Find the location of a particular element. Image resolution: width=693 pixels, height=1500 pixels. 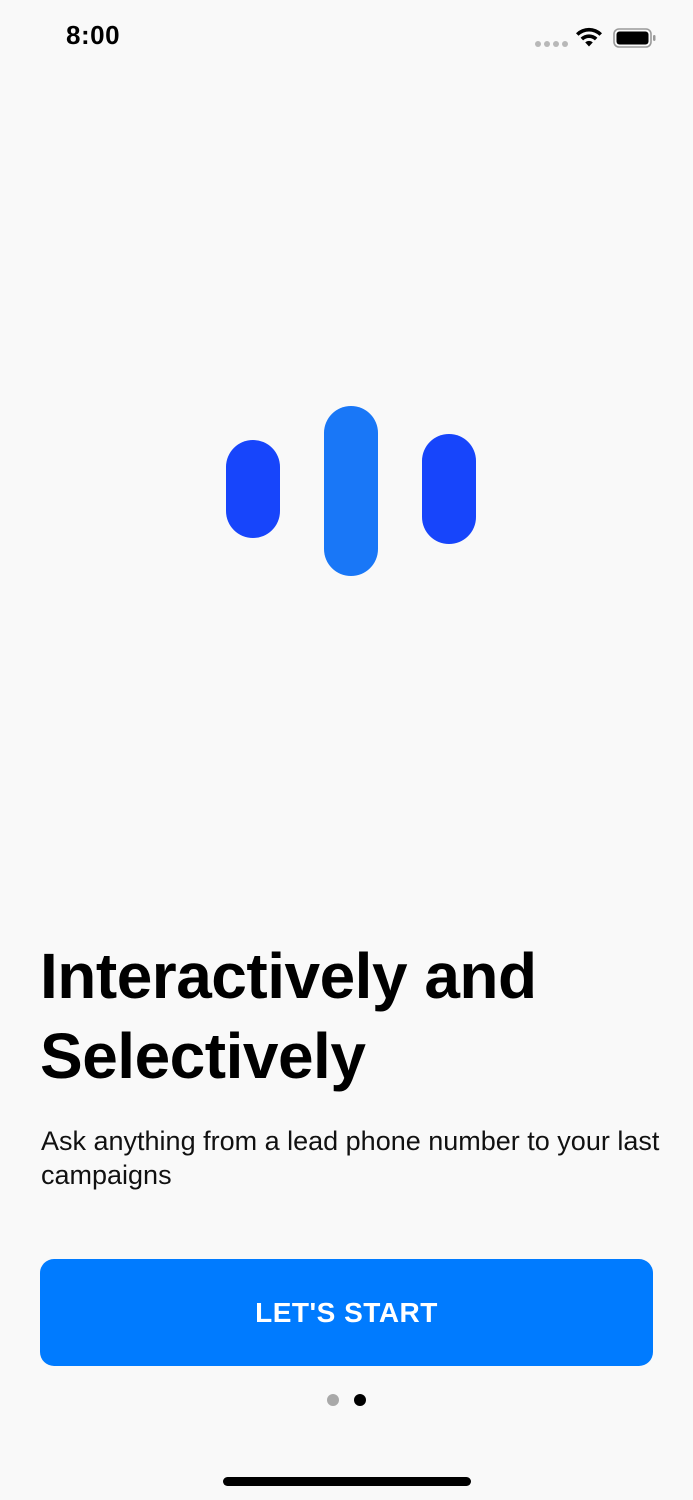

onboarding-headline: Interactively and Selectively is located at coordinates (288, 1016).